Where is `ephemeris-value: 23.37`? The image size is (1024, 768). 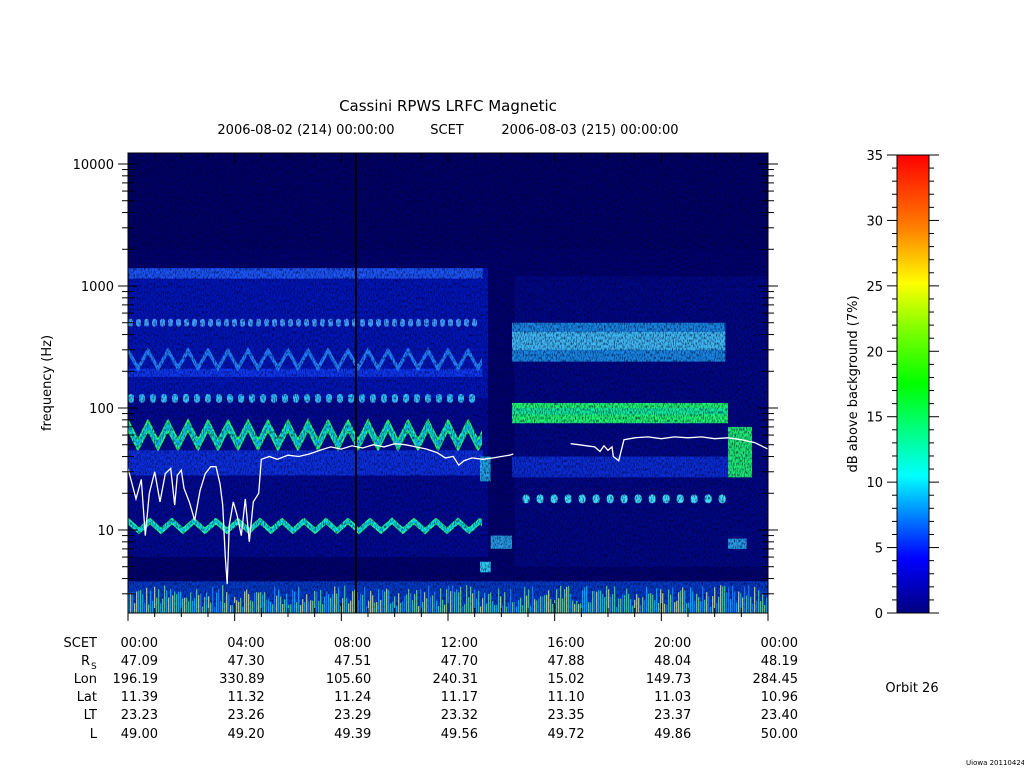
ephemeris-value: 23.37 is located at coordinates (672, 715).